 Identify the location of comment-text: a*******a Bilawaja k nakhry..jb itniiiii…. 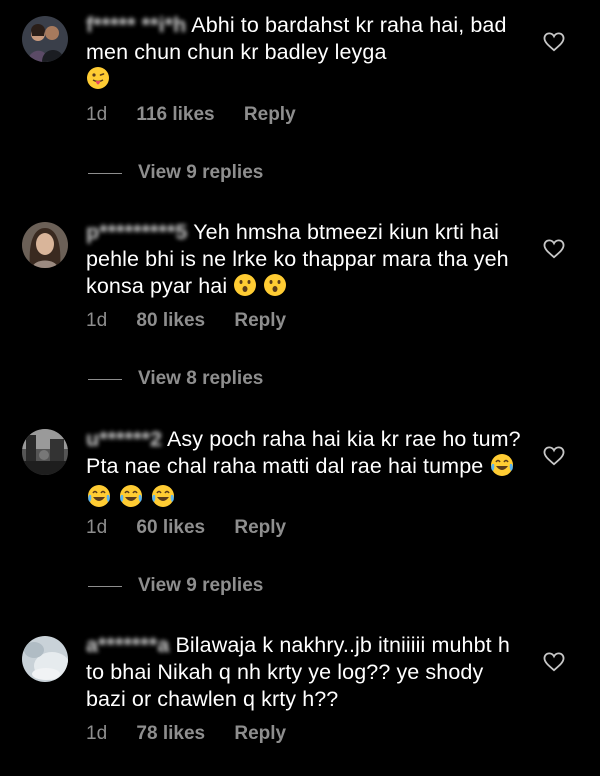
(306, 672).